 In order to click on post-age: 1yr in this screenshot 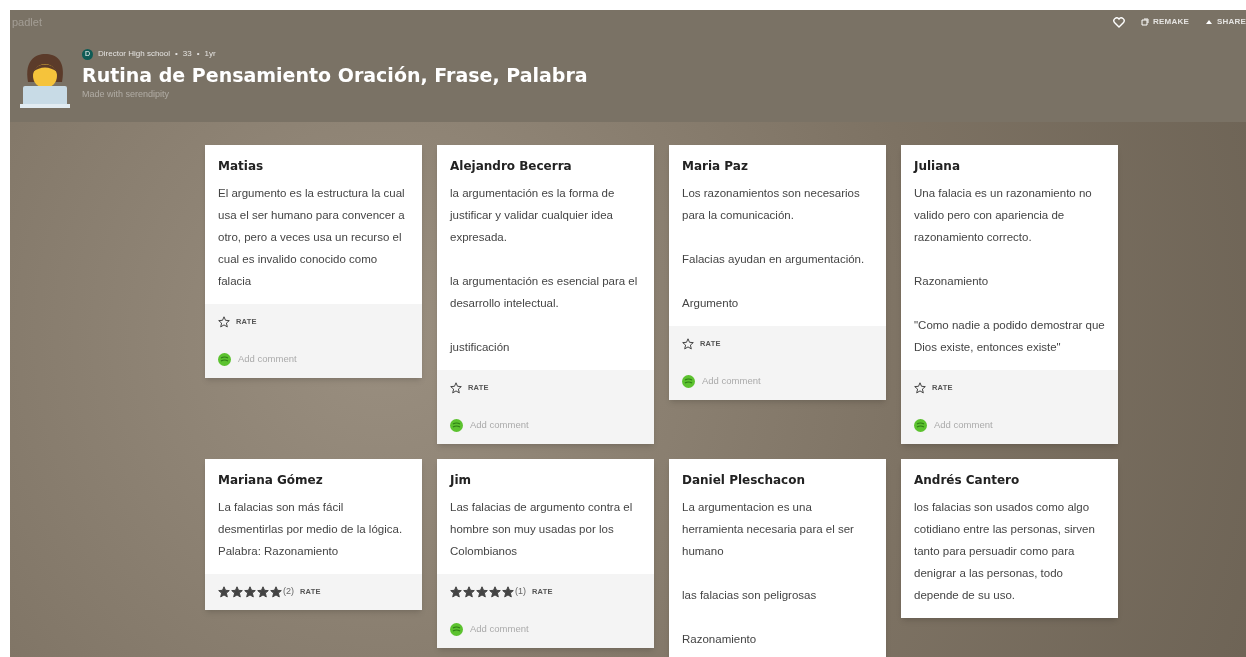, I will do `click(210, 54)`.